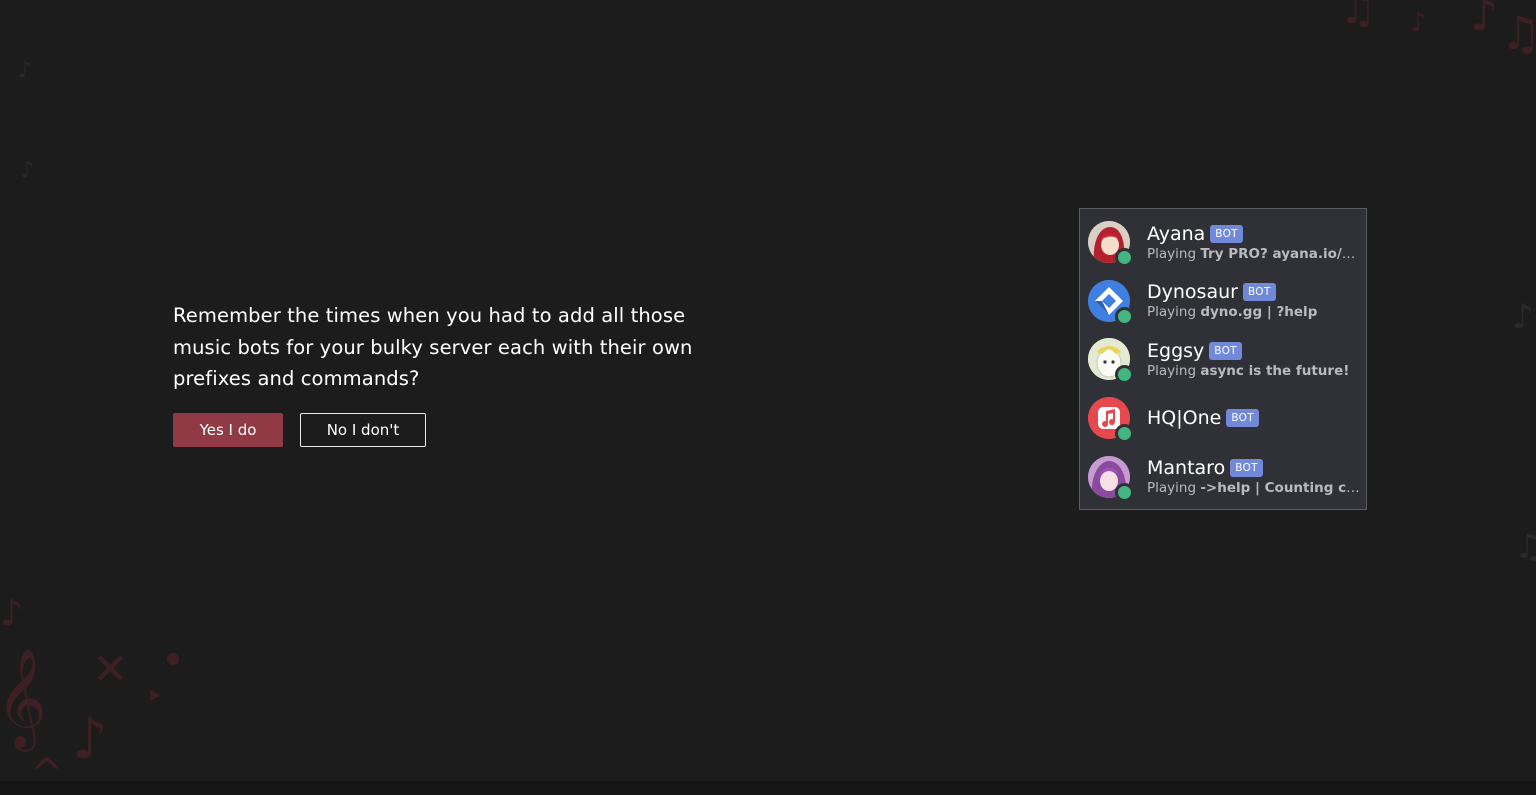  What do you see at coordinates (23, 698) in the screenshot?
I see `decorative-treble-clef: 𝄞` at bounding box center [23, 698].